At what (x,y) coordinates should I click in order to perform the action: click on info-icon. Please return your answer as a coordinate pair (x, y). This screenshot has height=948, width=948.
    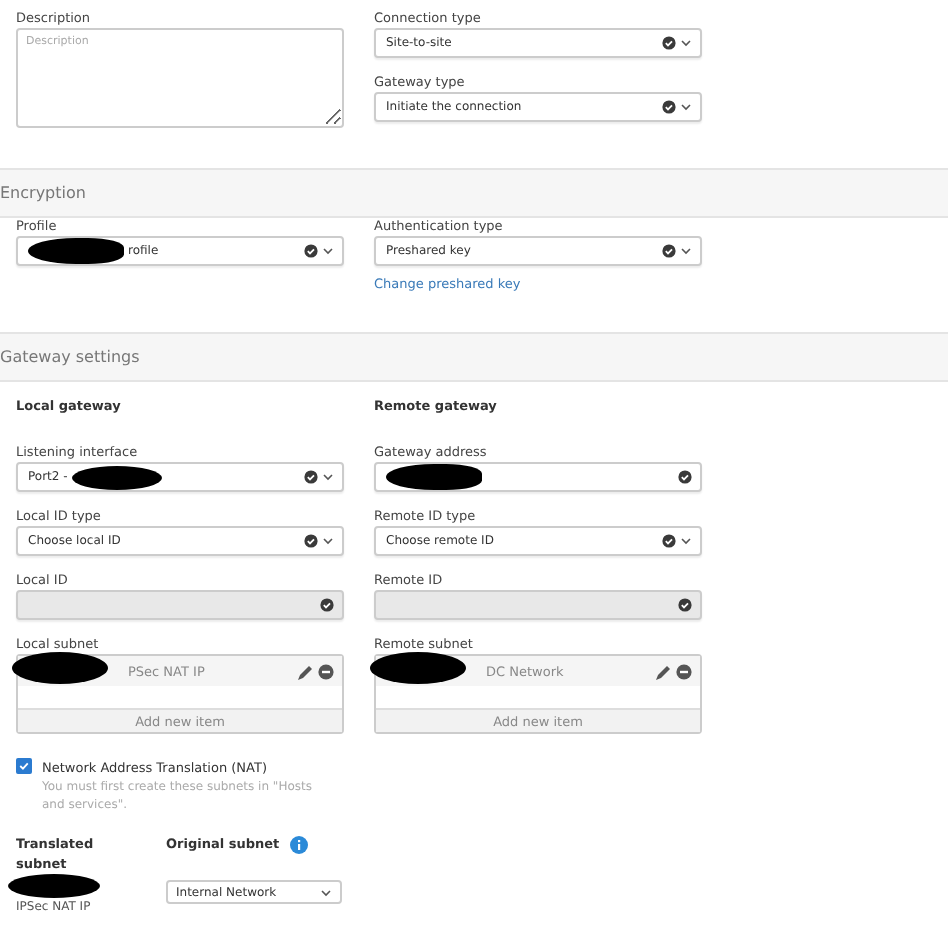
    Looking at the image, I should click on (298, 844).